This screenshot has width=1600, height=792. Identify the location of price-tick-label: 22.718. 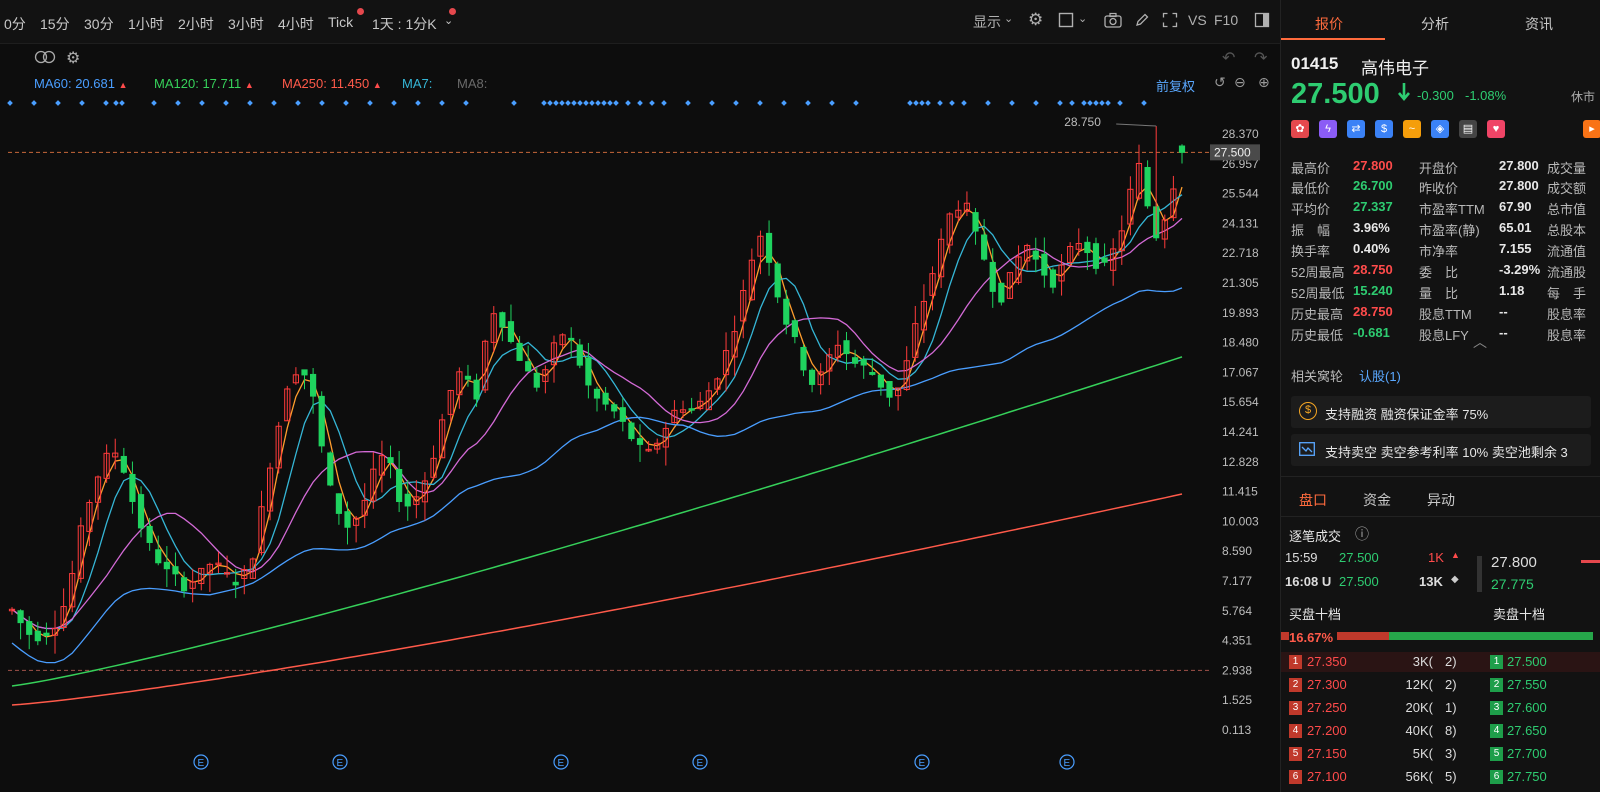
(1240, 253).